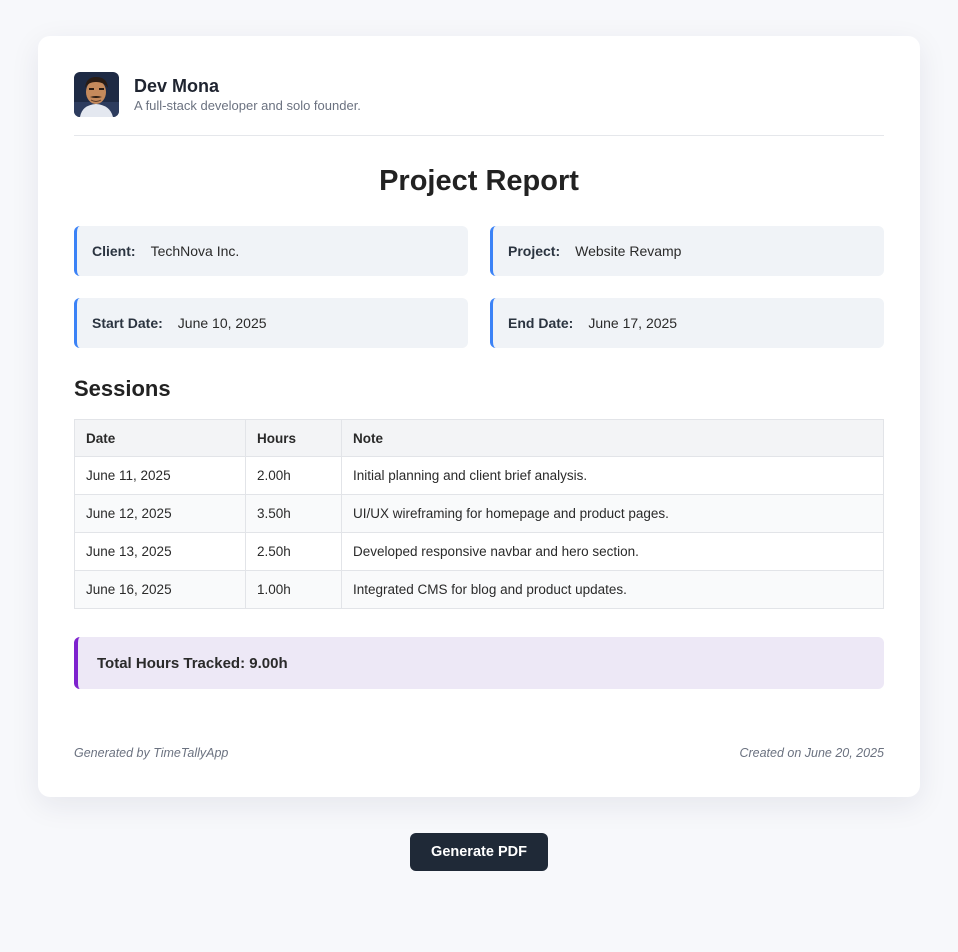 This screenshot has height=952, width=958. Describe the element at coordinates (195, 251) in the screenshot. I see `client-value: TechNova Inc.` at that location.